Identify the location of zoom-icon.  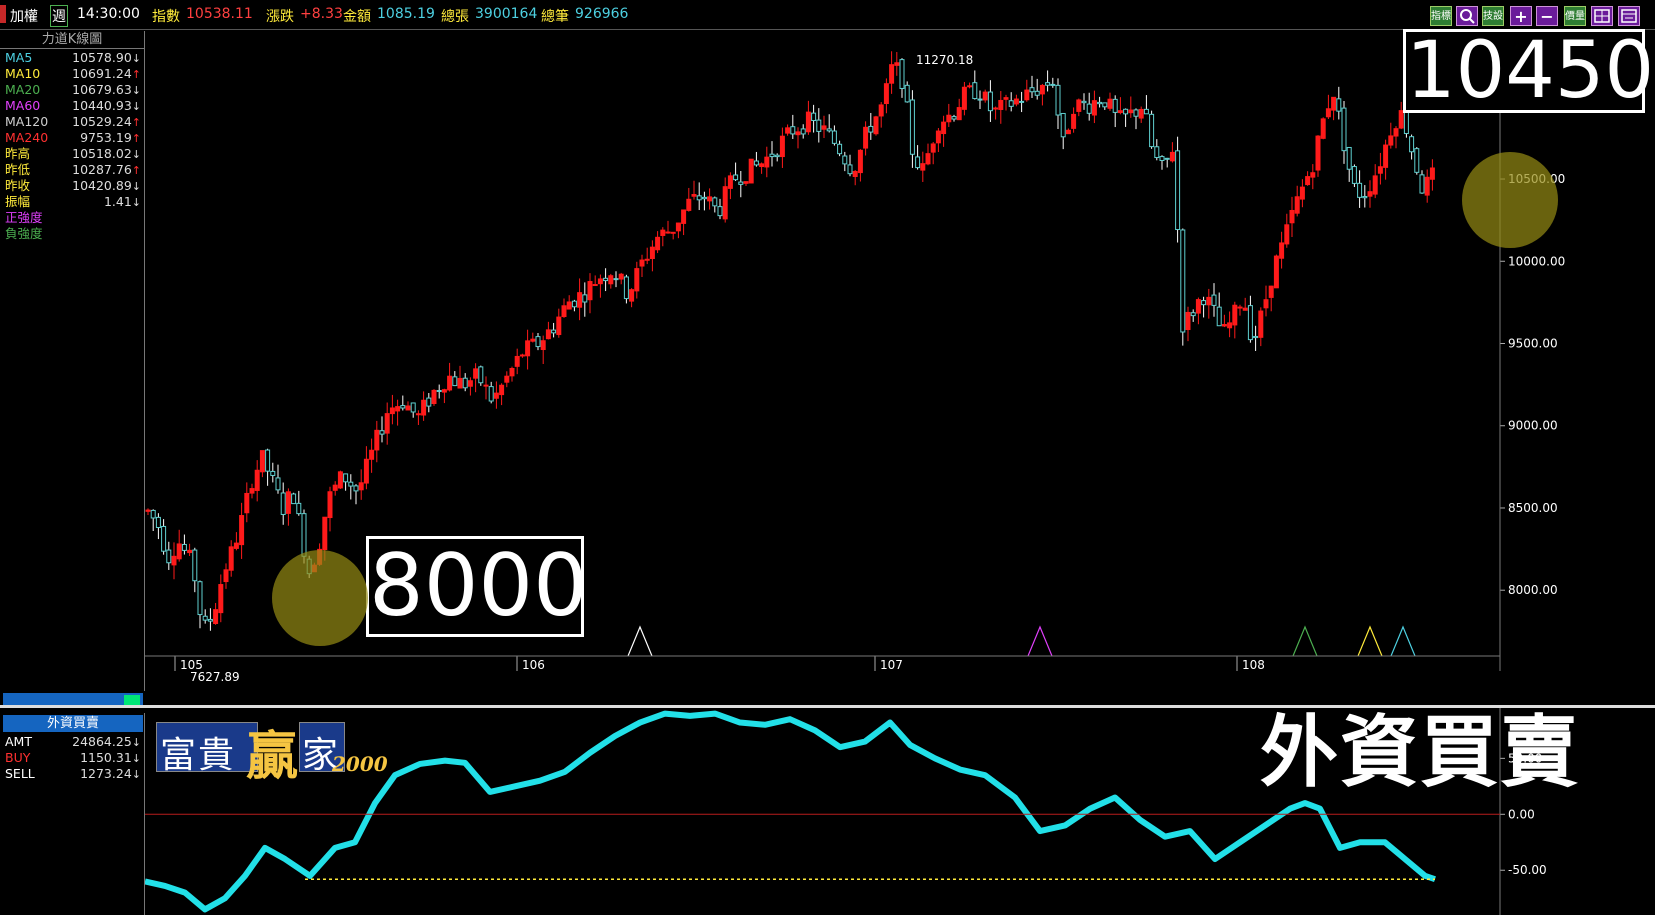
(1467, 16).